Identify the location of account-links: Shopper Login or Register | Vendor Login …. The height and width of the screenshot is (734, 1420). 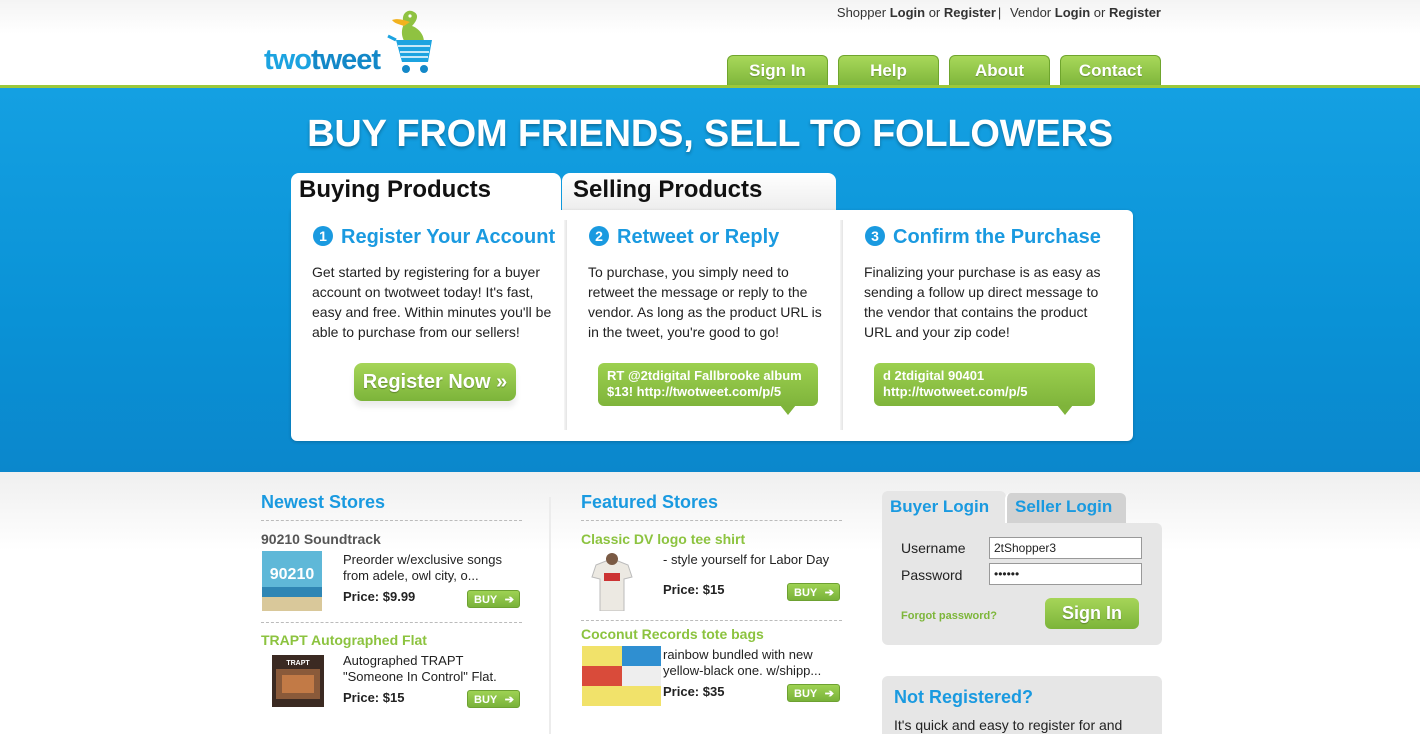
(999, 12).